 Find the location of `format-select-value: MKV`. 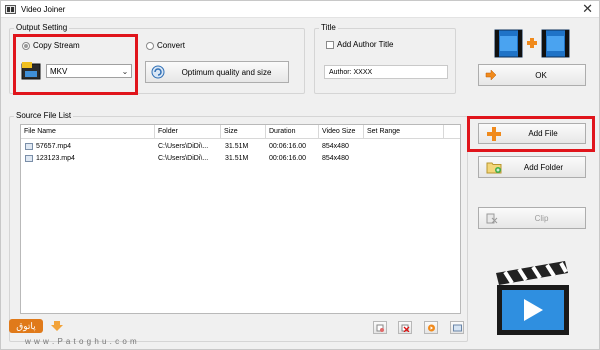

format-select-value: MKV is located at coordinates (59, 71).